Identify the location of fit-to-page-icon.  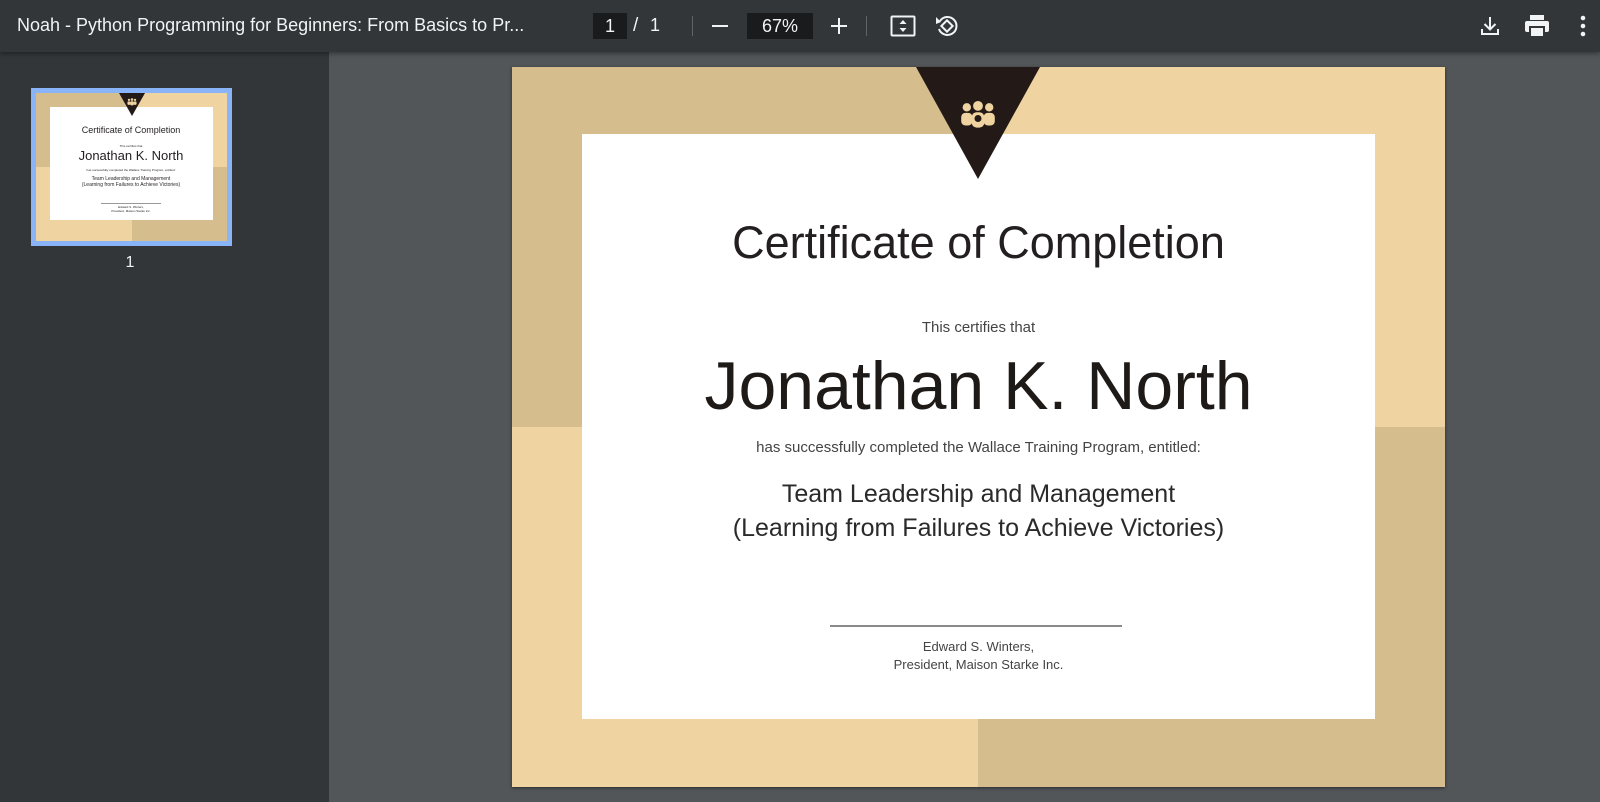
(903, 26).